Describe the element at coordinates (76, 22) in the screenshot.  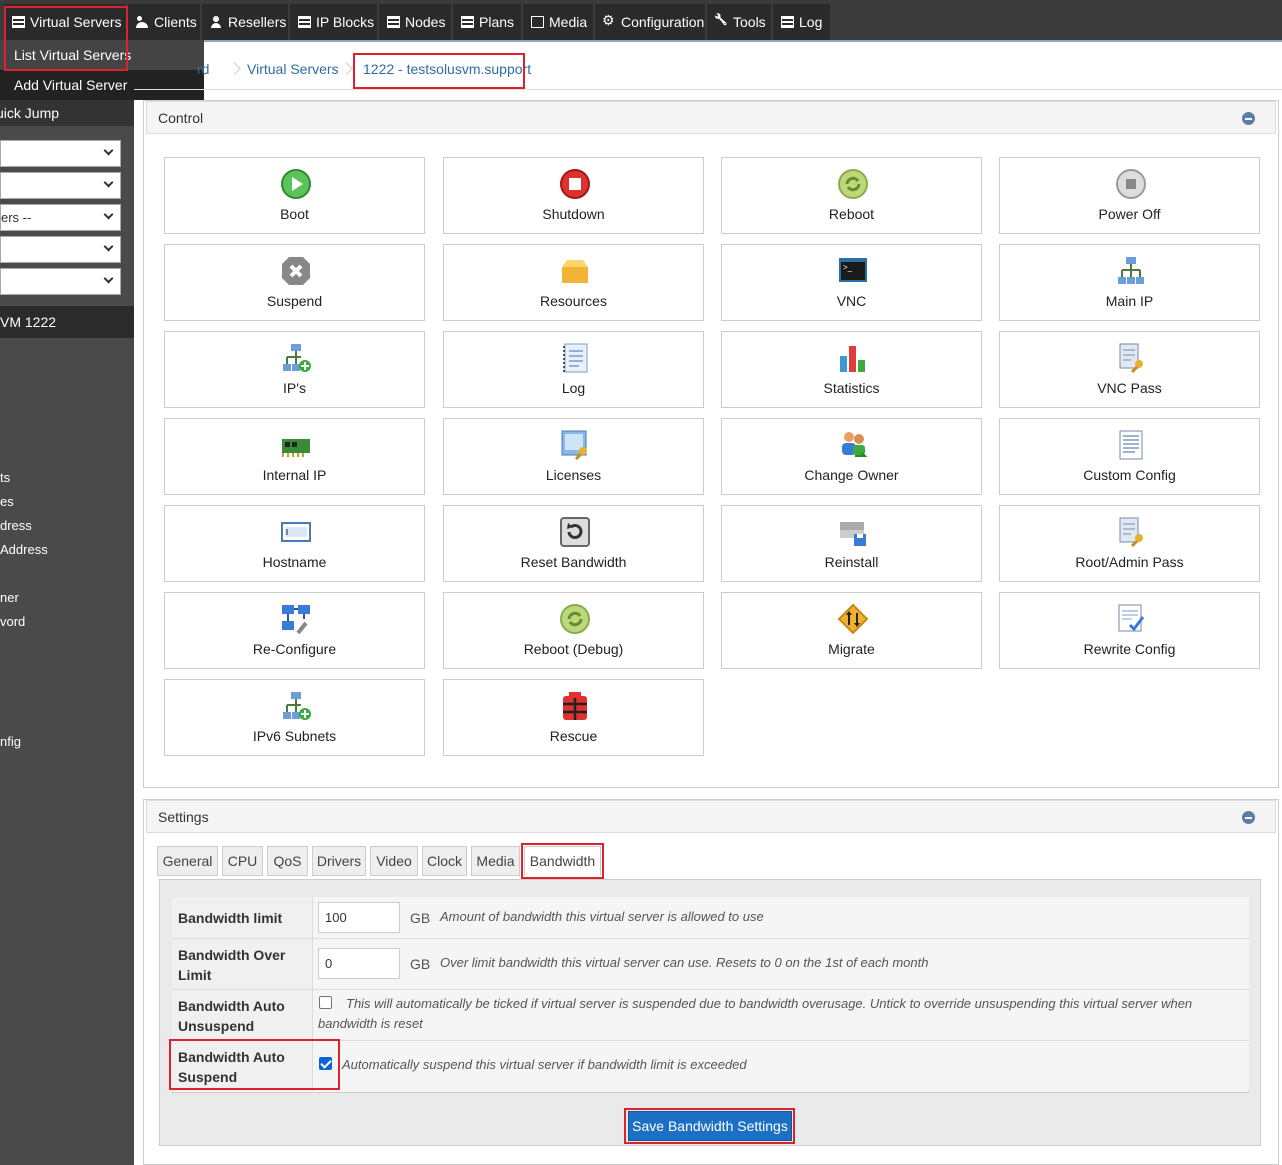
I see `nav-label: Virtual Servers` at that location.